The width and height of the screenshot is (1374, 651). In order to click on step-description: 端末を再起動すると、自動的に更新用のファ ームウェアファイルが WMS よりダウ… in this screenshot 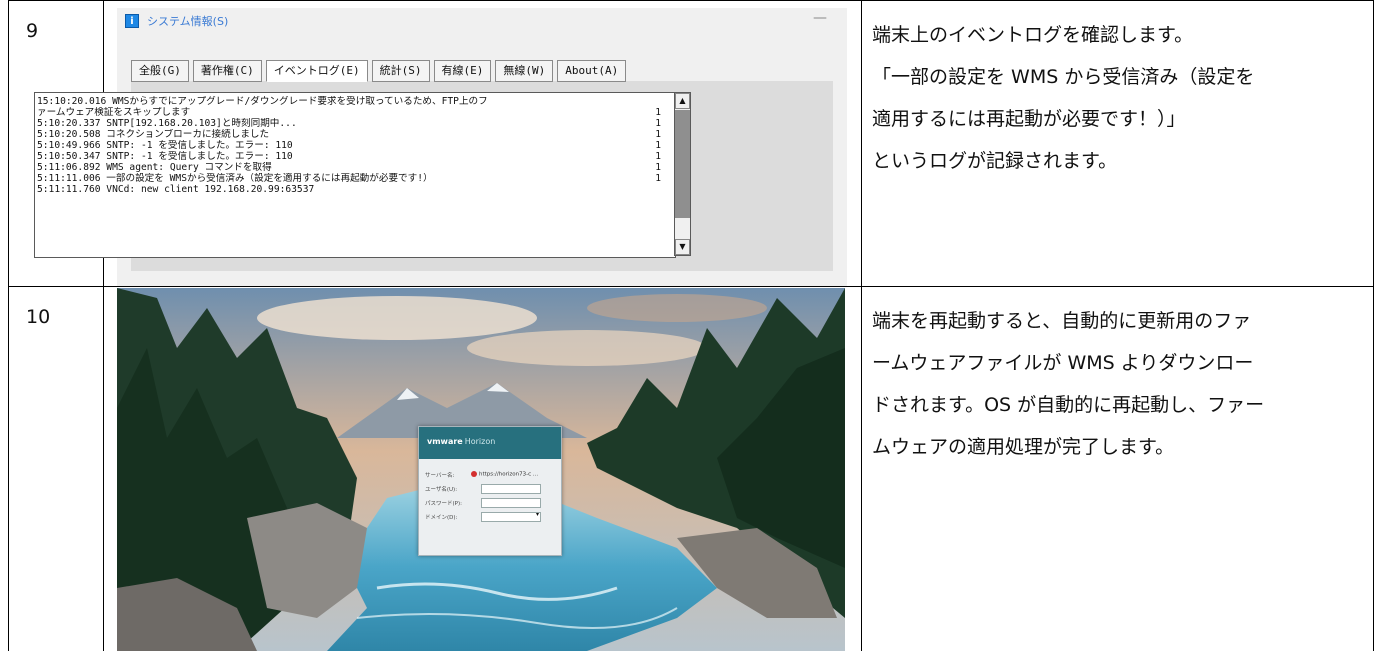, I will do `click(1119, 384)`.